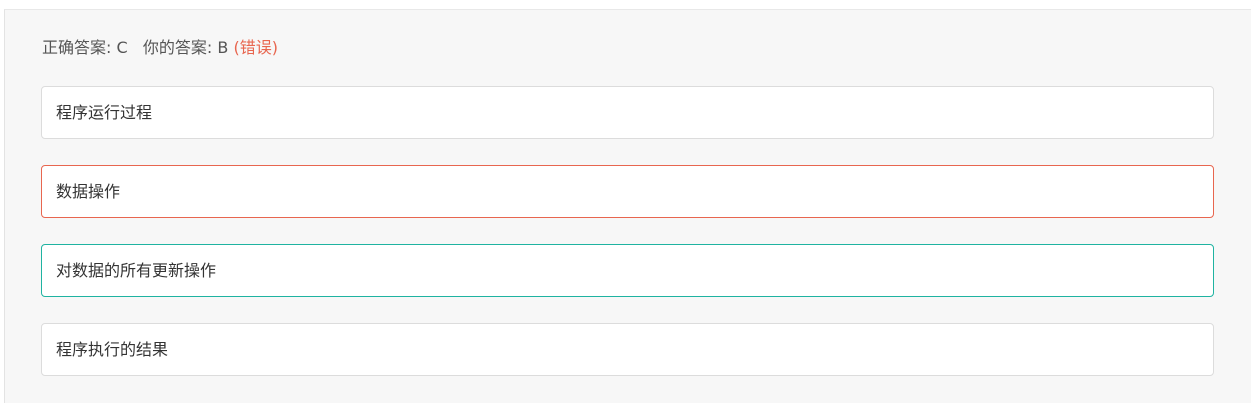 This screenshot has width=1251, height=403. What do you see at coordinates (627, 349) in the screenshot?
I see `option-d: 程序执行的结果` at bounding box center [627, 349].